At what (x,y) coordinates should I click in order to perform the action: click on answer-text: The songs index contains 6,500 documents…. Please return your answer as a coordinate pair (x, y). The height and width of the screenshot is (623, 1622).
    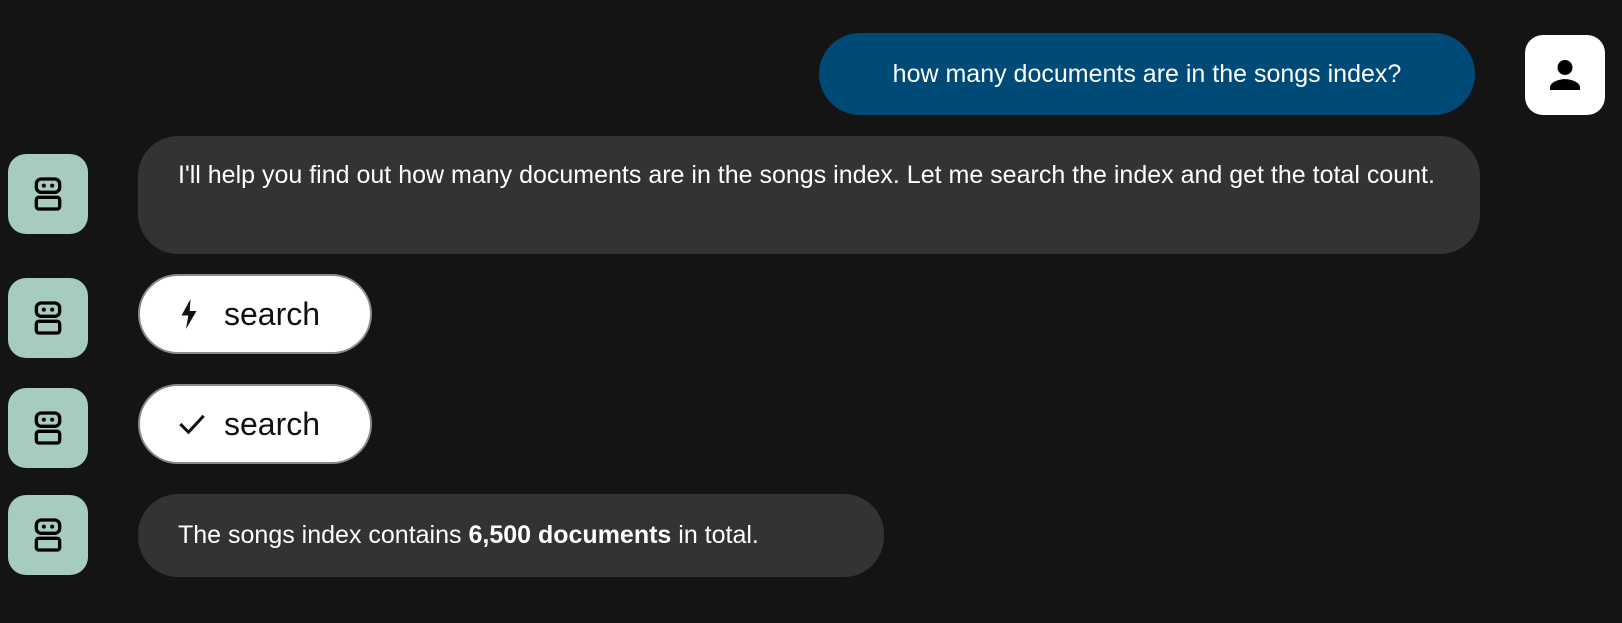
    Looking at the image, I should click on (468, 535).